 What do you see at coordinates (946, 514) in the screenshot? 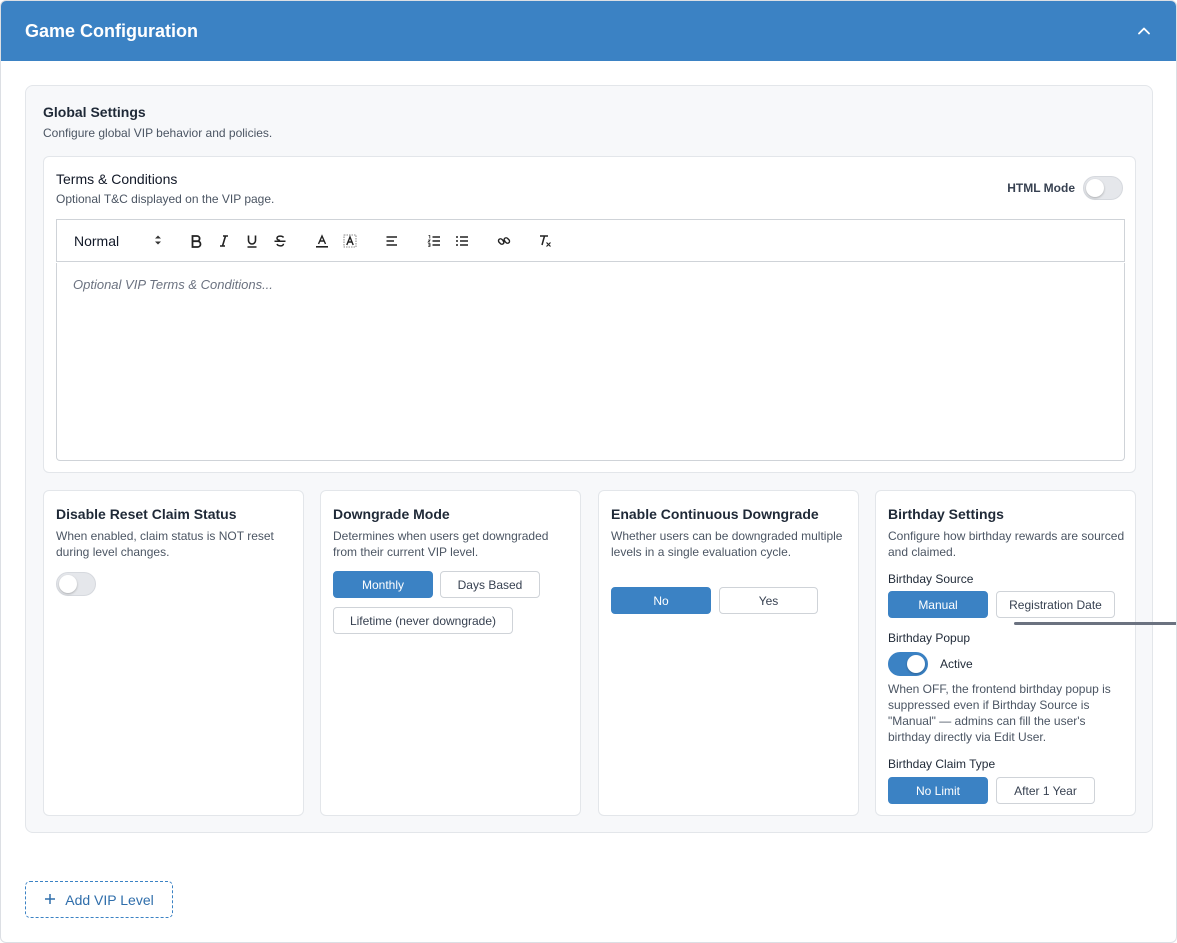
I see `birthday-settings-title: Birthday Settings` at bounding box center [946, 514].